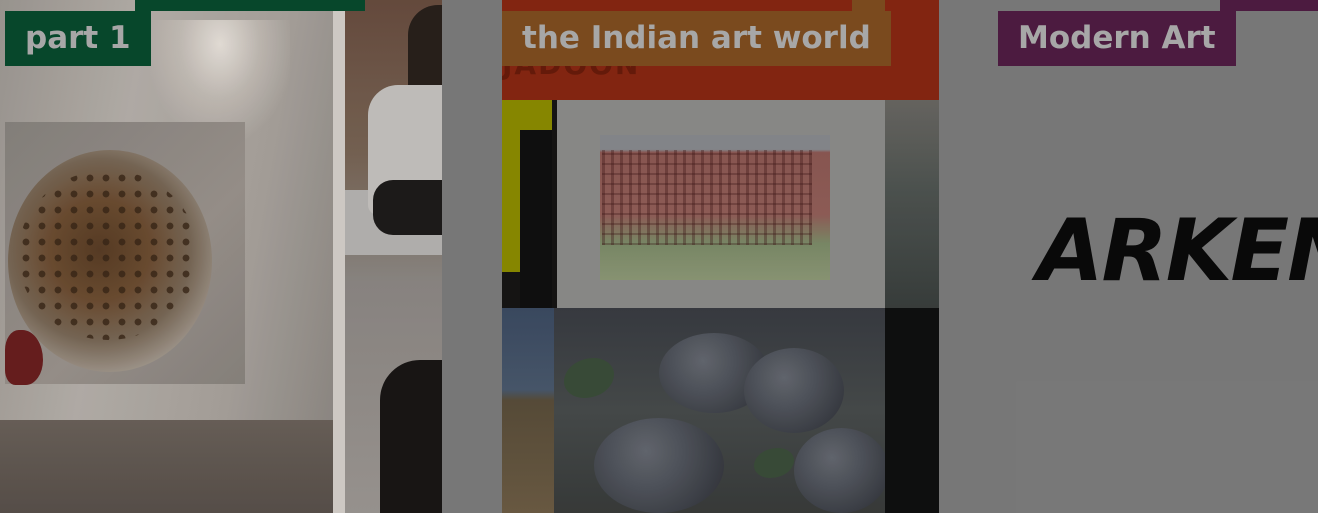  Describe the element at coordinates (411, 436) in the screenshot. I see `foreground-silhouette` at that location.